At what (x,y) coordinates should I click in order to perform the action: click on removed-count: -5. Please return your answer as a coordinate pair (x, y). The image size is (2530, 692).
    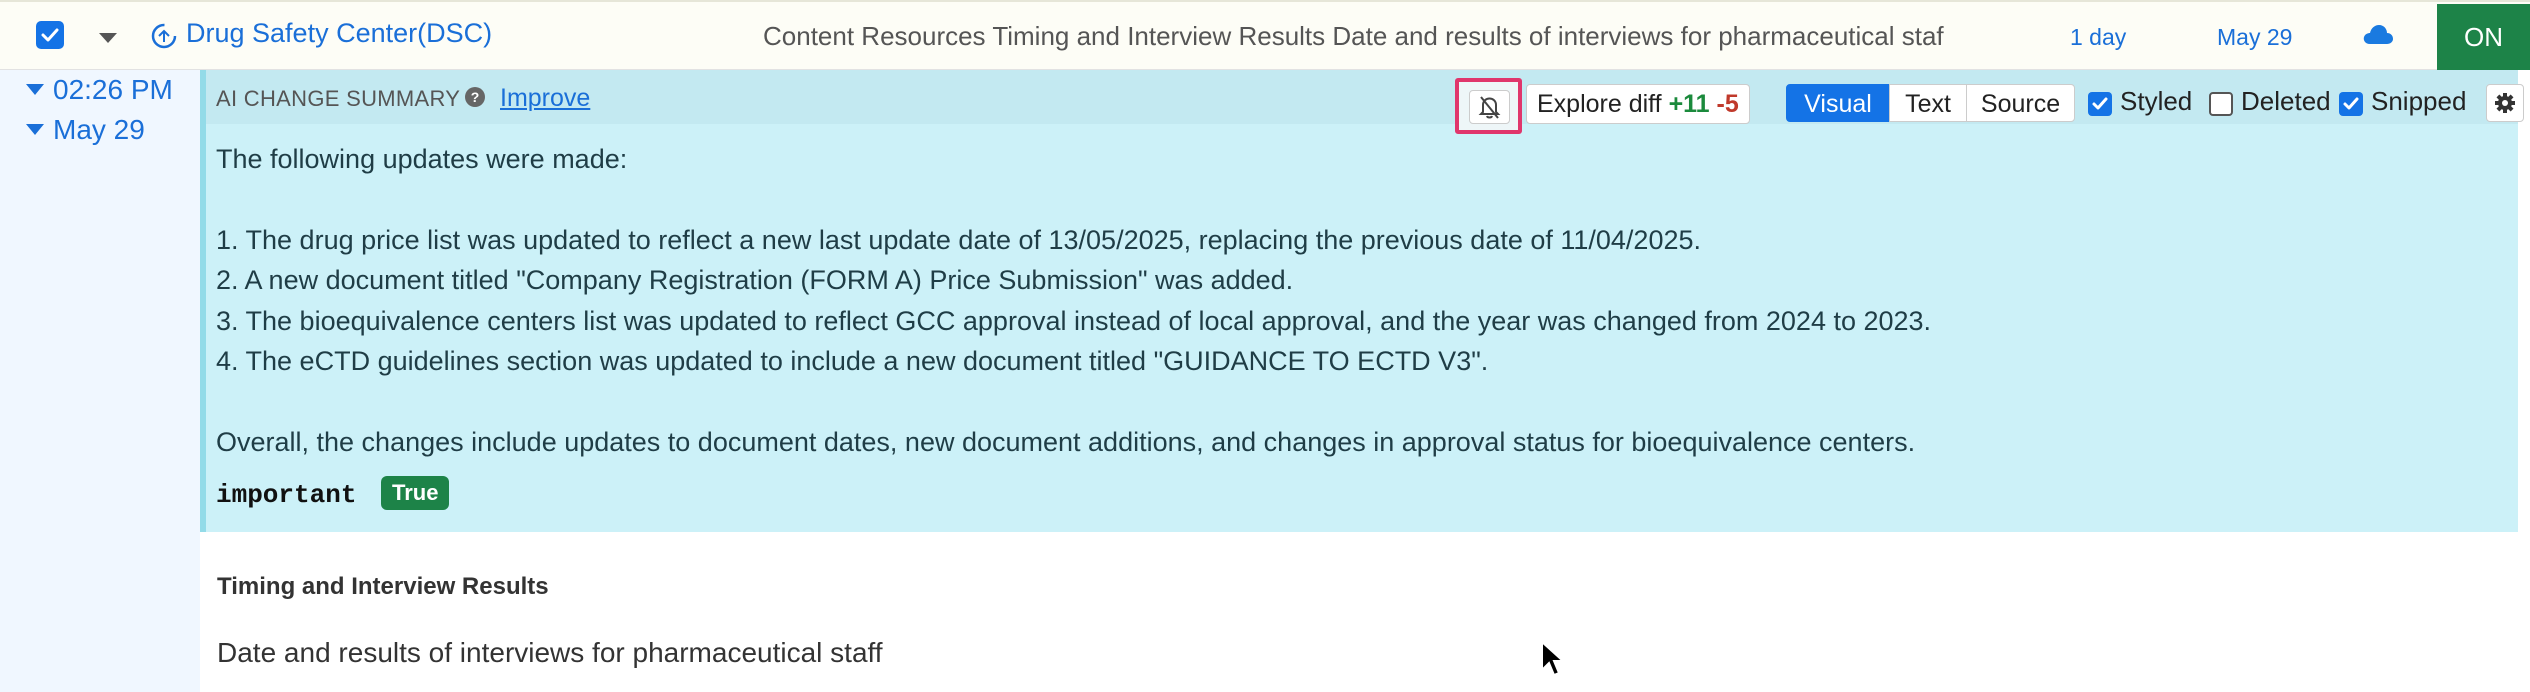
    Looking at the image, I should click on (1727, 104).